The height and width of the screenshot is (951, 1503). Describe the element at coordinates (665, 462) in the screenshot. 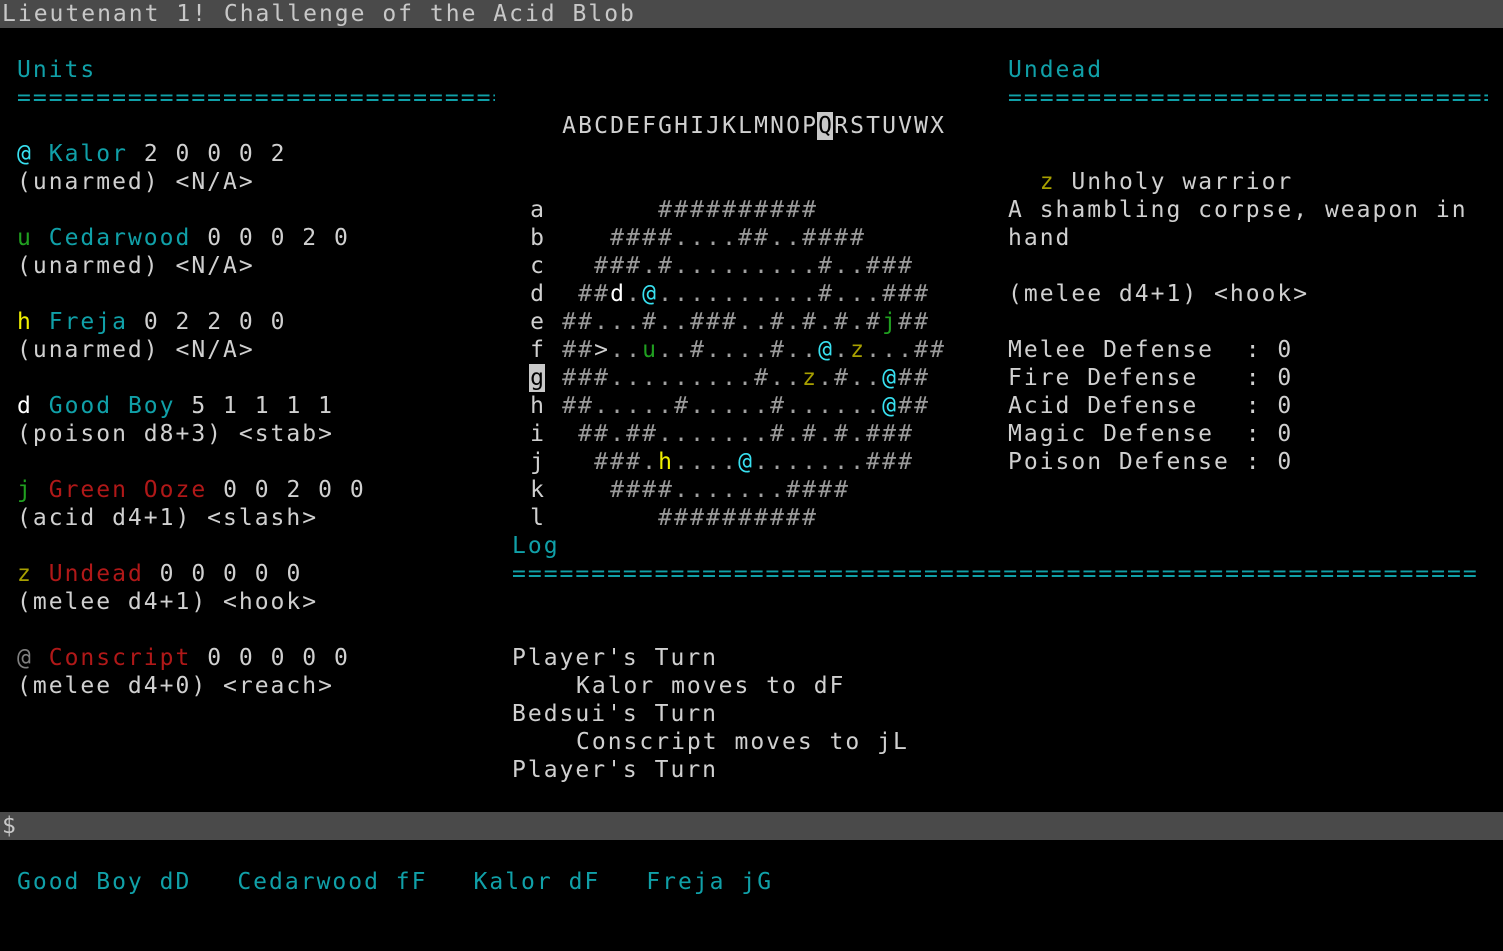

I see `map-cell: h` at that location.